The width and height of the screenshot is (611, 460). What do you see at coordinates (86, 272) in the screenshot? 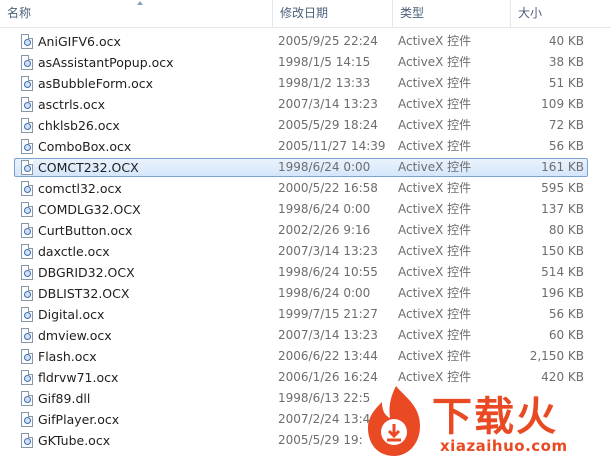
I see `file-name: DBGRID32.OCX` at bounding box center [86, 272].